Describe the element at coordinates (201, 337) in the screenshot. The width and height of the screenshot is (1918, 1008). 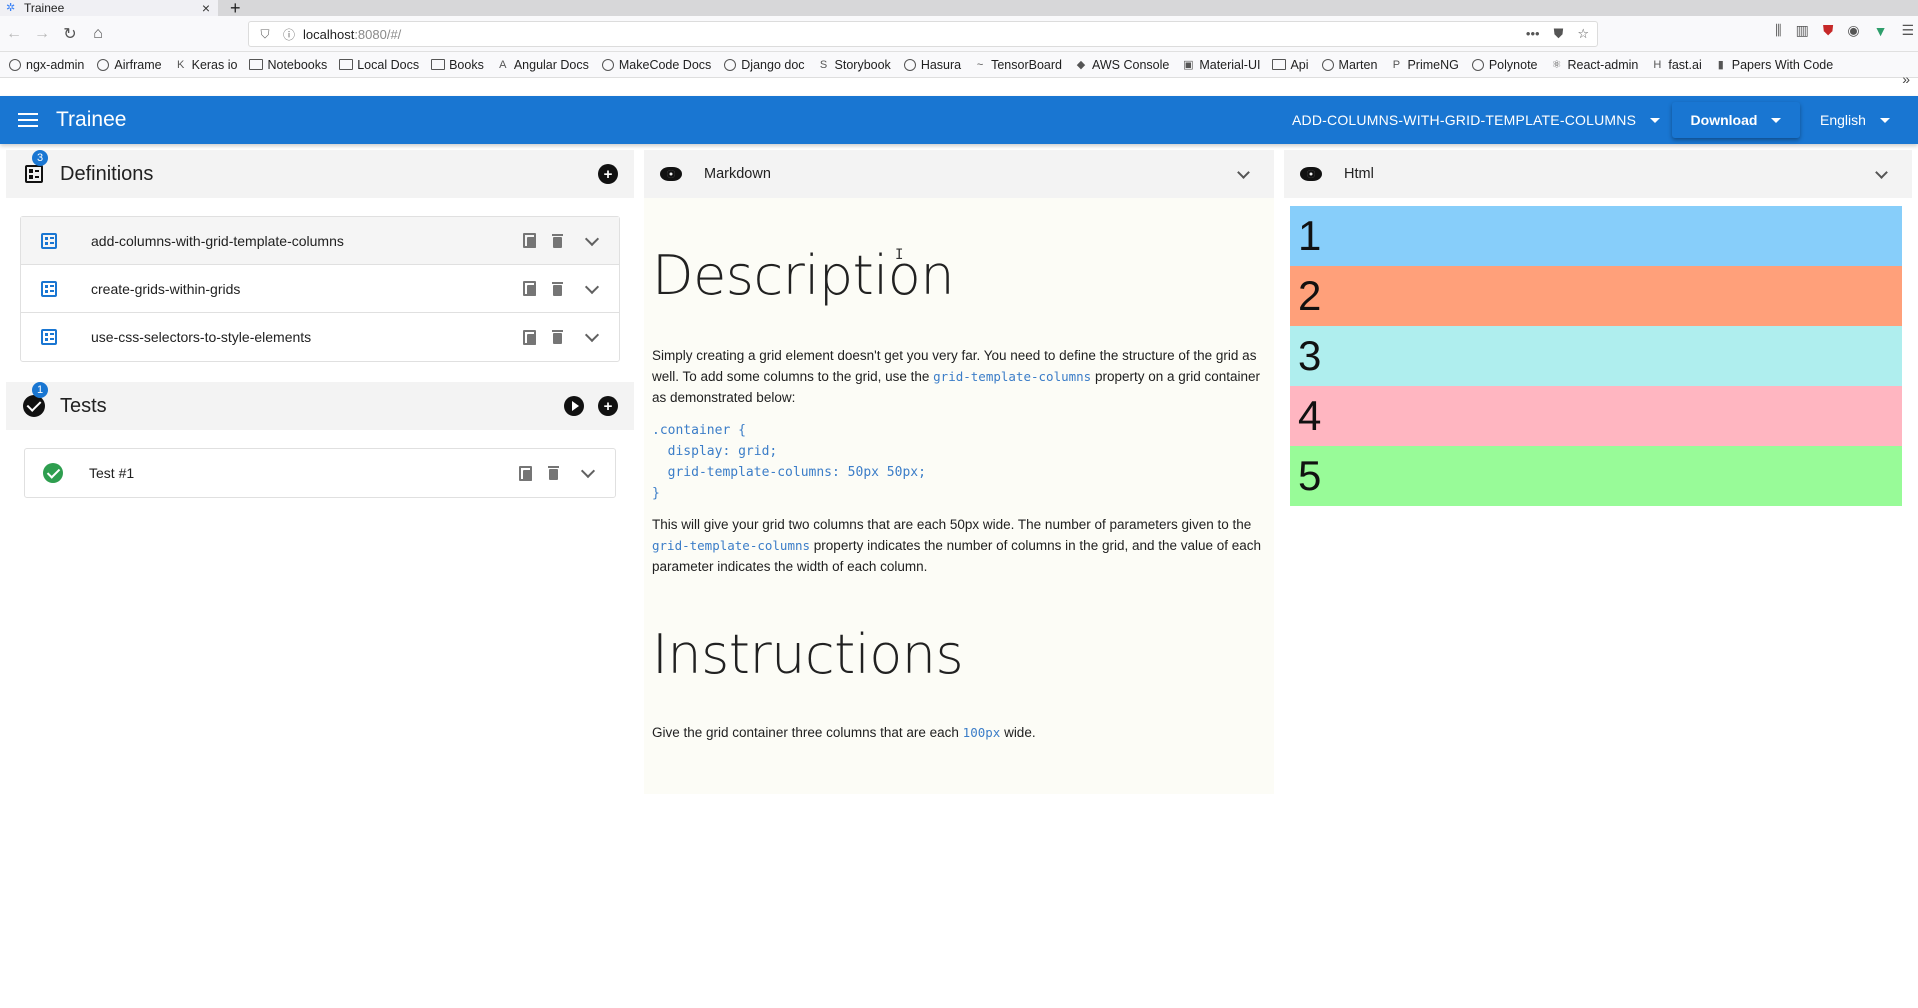
I see `definition-label: use-css-selectors-to-style-elements` at that location.